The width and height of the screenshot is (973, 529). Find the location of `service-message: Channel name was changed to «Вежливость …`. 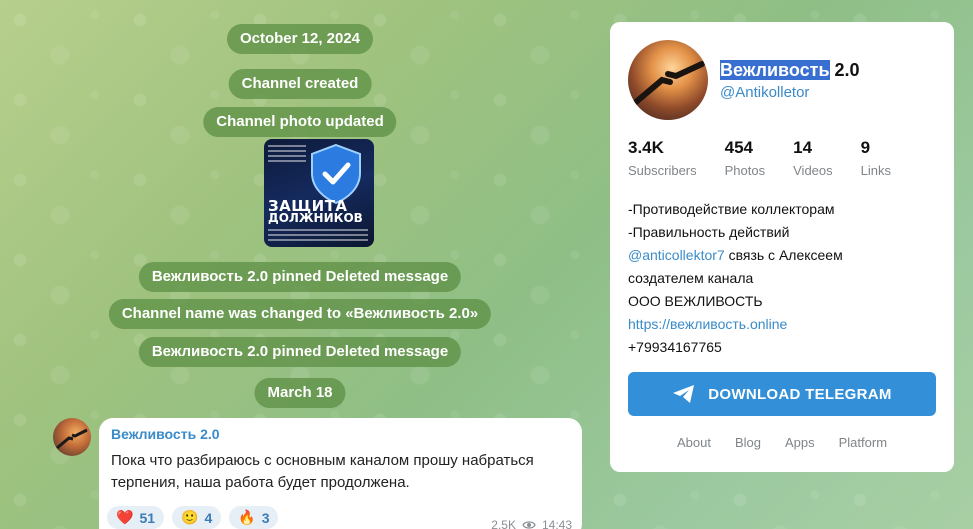

service-message: Channel name was changed to «Вежливость … is located at coordinates (300, 314).